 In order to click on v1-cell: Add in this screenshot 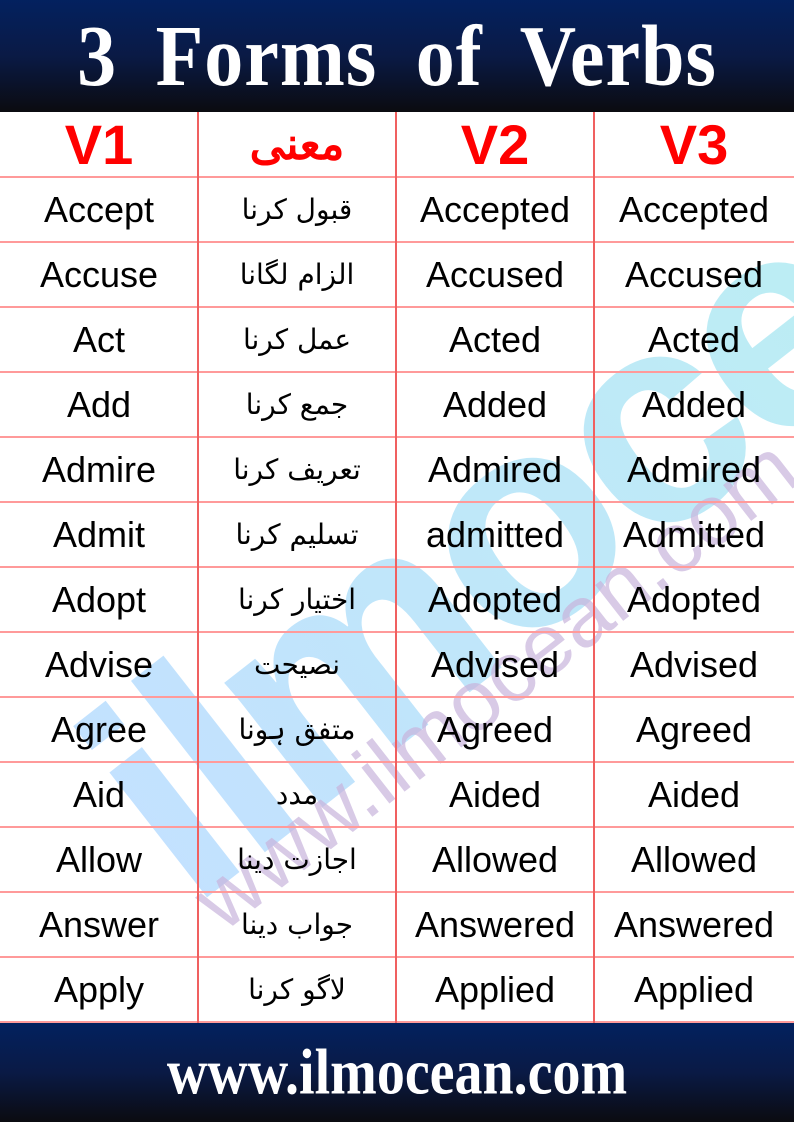, I will do `click(99, 404)`.